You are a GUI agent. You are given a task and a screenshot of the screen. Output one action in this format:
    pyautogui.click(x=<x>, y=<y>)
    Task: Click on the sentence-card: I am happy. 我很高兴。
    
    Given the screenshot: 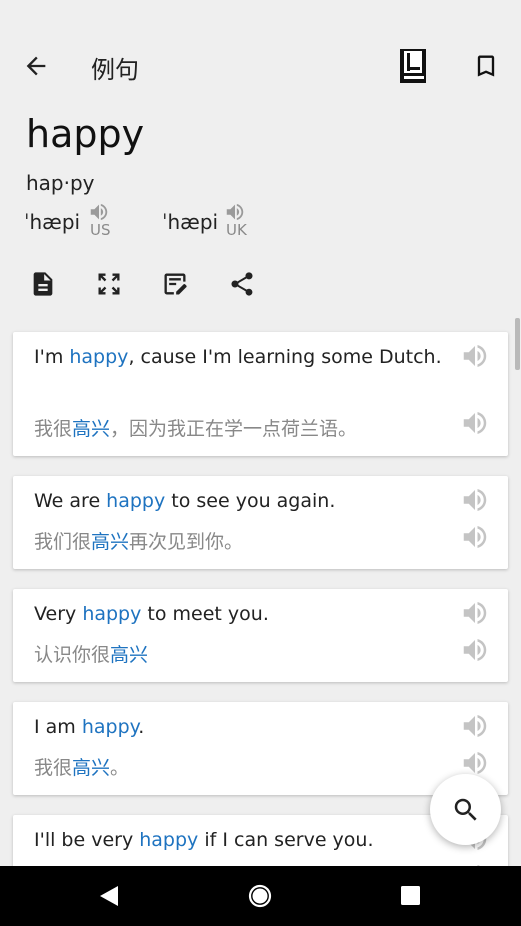 What is the action you would take?
    pyautogui.click(x=260, y=748)
    